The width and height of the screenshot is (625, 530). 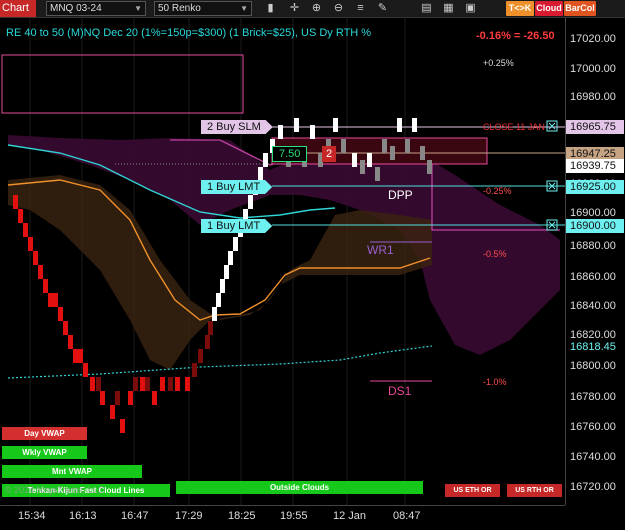 What do you see at coordinates (495, 254) in the screenshot?
I see `pct-level-label: -0.5%` at bounding box center [495, 254].